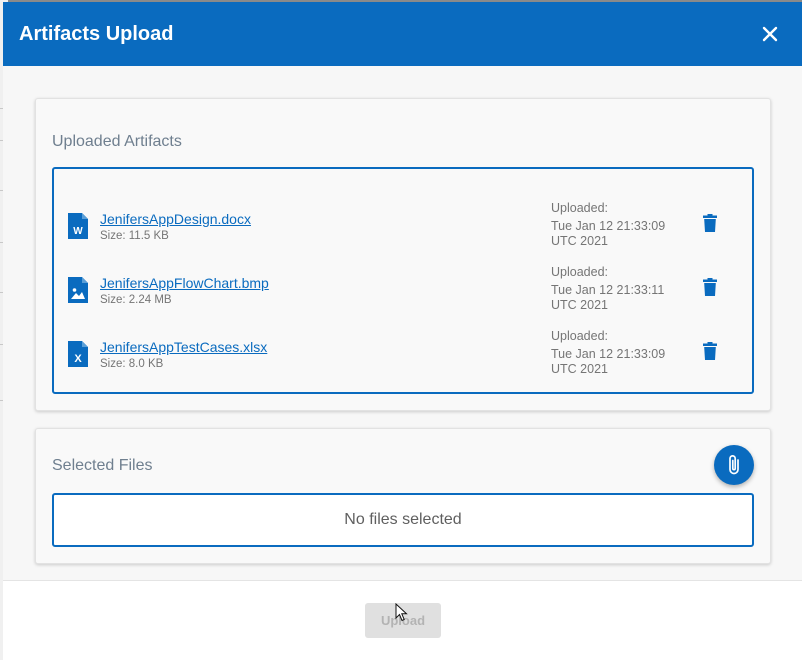  What do you see at coordinates (401, 612) in the screenshot?
I see `mouse-cursor-icon` at bounding box center [401, 612].